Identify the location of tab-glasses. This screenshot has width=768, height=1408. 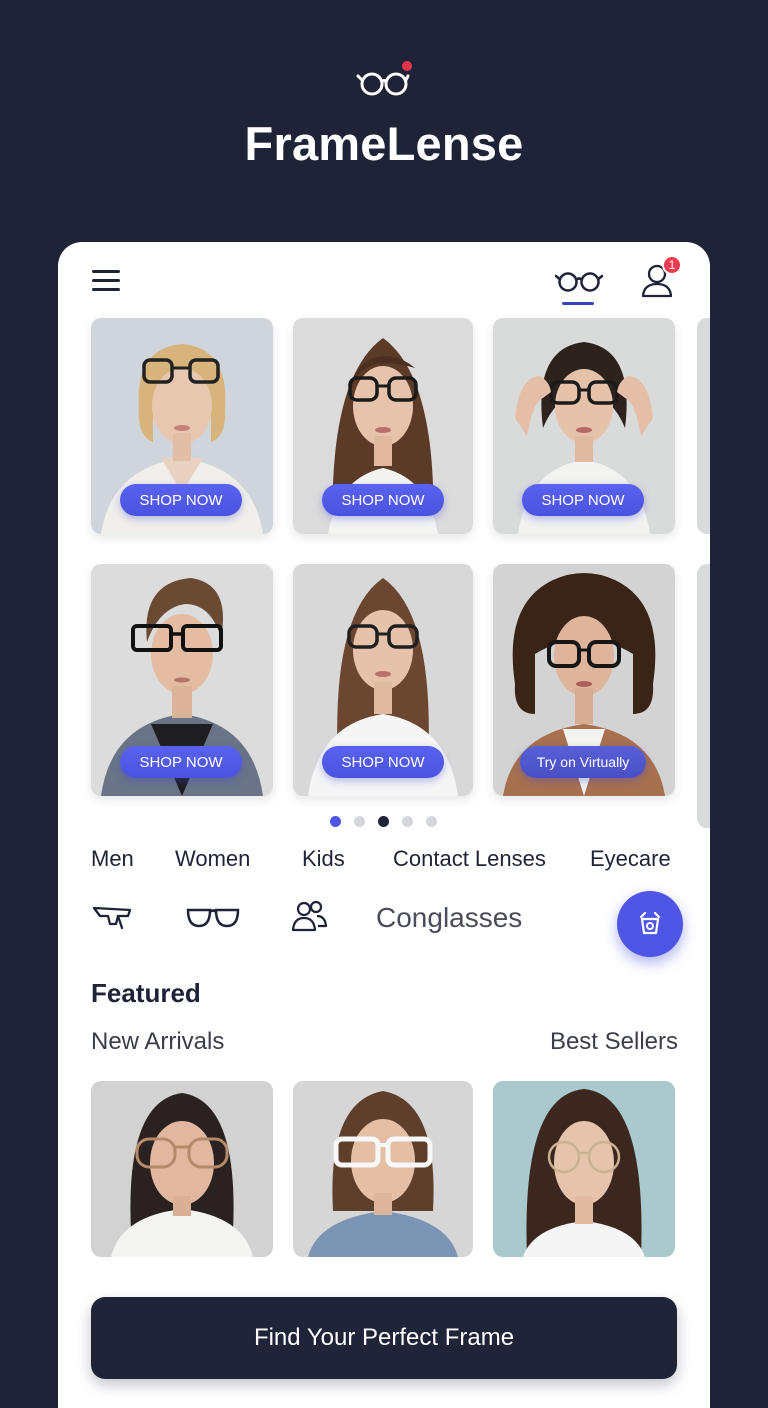
(580, 285).